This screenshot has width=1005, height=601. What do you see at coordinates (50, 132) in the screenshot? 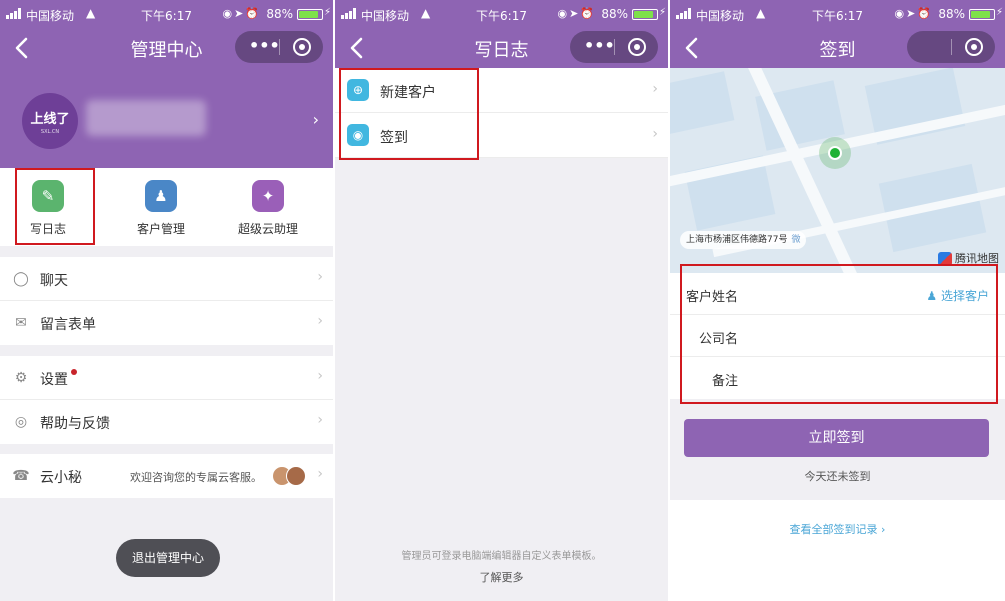
I see `avatar-logo-subtext: SXL.CN` at bounding box center [50, 132].